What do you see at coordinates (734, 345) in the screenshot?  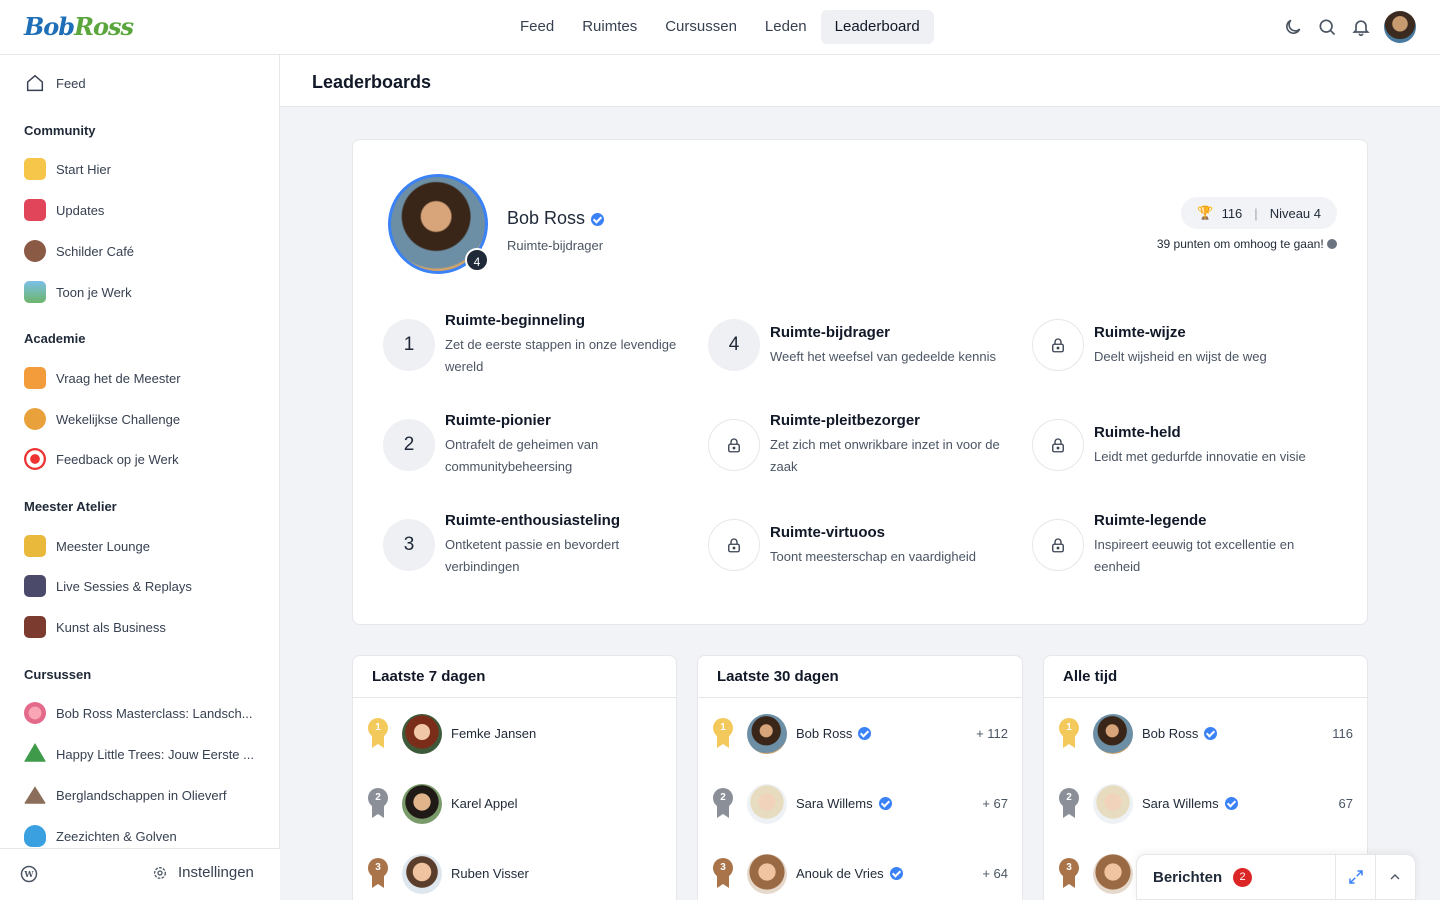 I see `level-number: 4` at bounding box center [734, 345].